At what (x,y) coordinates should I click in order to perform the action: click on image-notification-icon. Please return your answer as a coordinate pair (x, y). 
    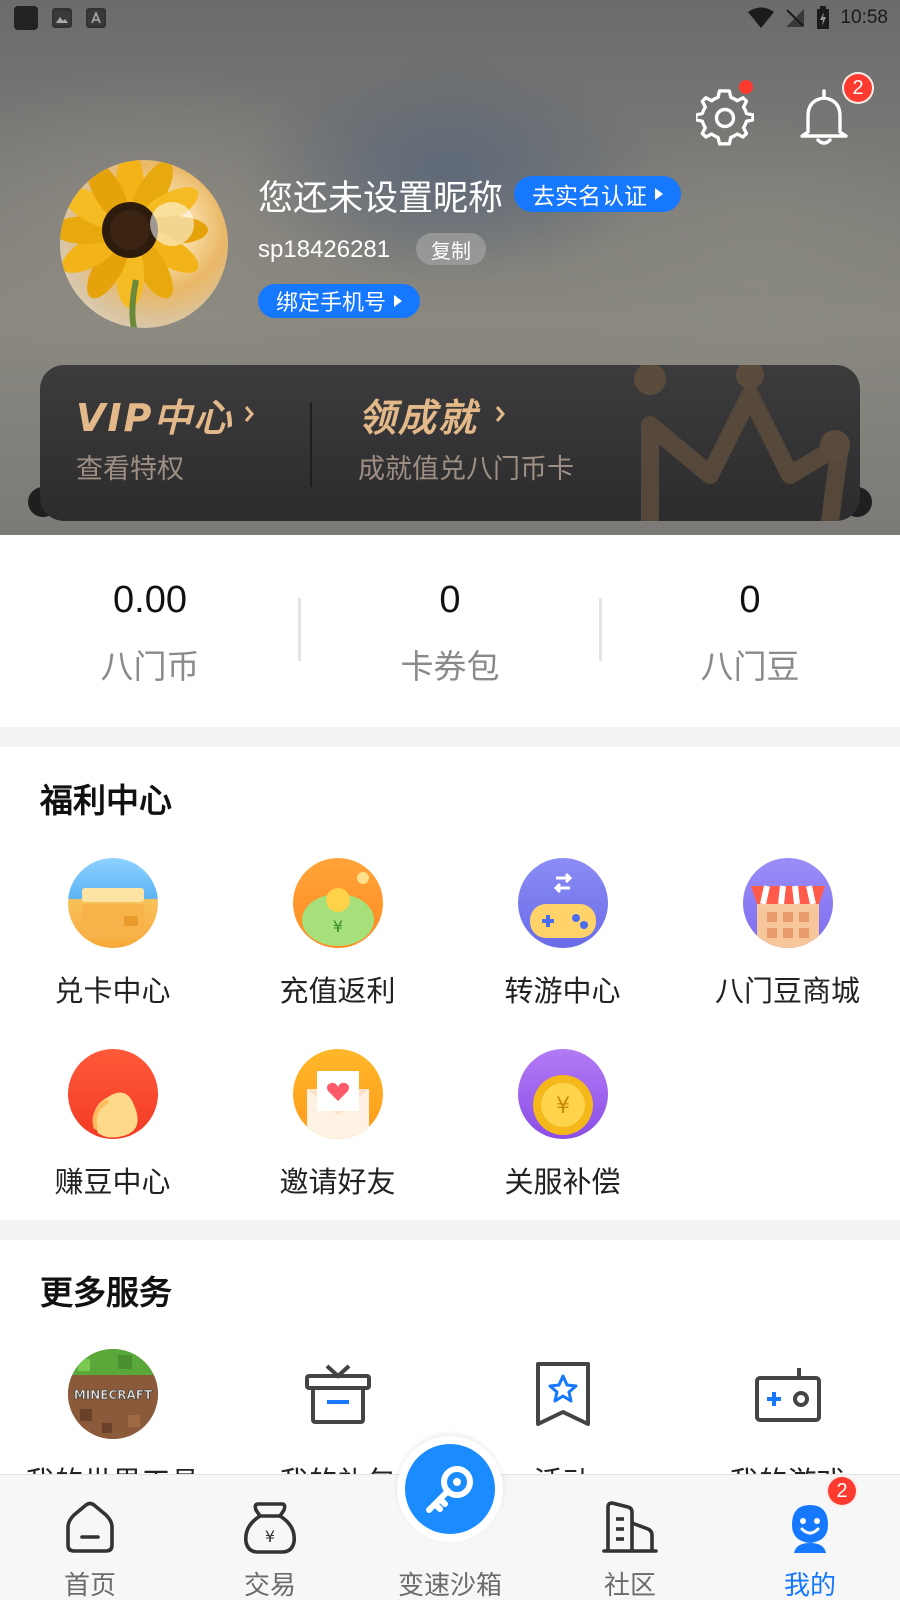
    Looking at the image, I should click on (62, 18).